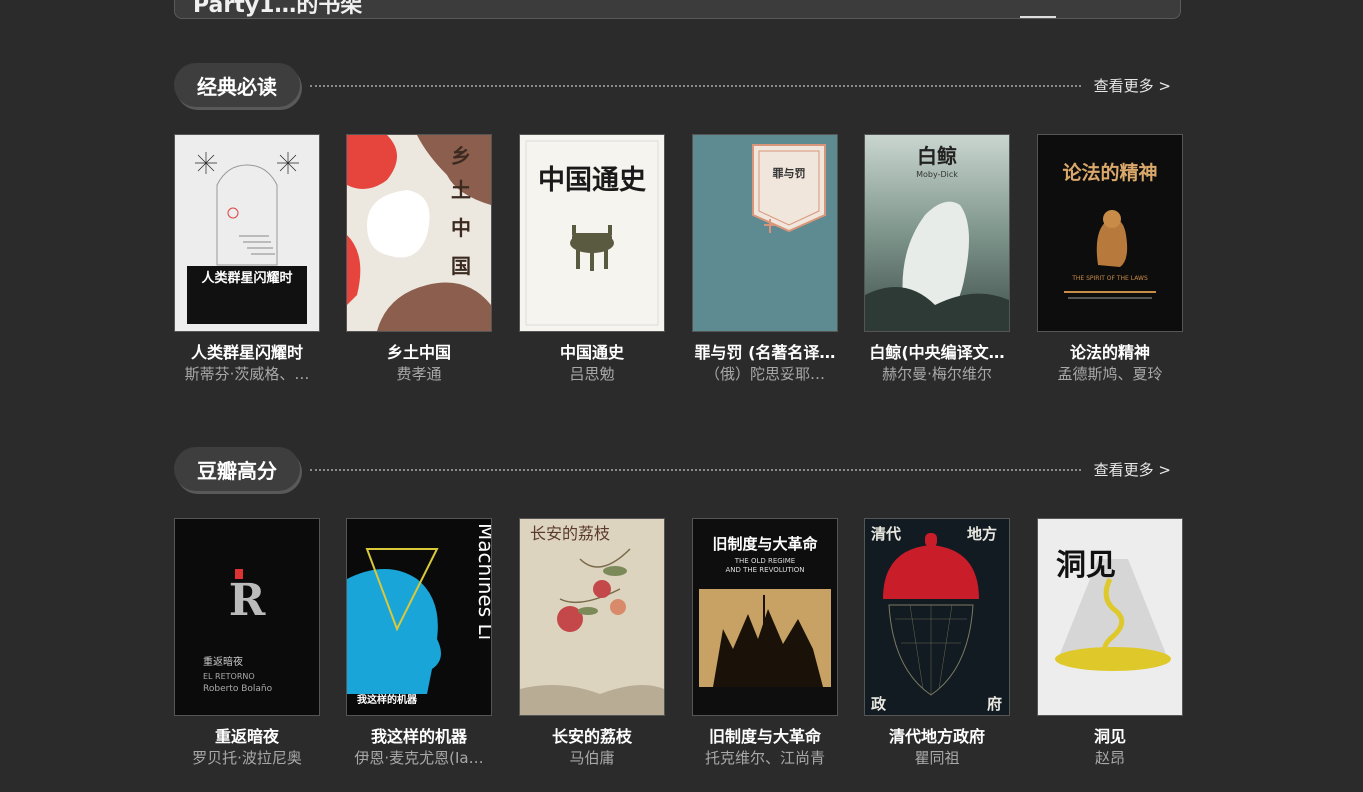 This screenshot has width=1363, height=792. I want to click on active-tab-indicator, so click(1038, 17).